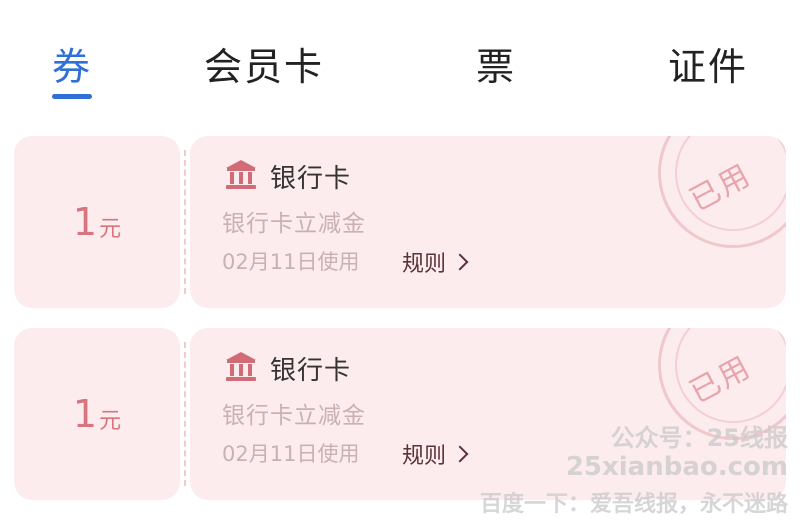 The image size is (800, 520). What do you see at coordinates (699, 438) in the screenshot?
I see `watermark-line-1: 公众号：25线报` at bounding box center [699, 438].